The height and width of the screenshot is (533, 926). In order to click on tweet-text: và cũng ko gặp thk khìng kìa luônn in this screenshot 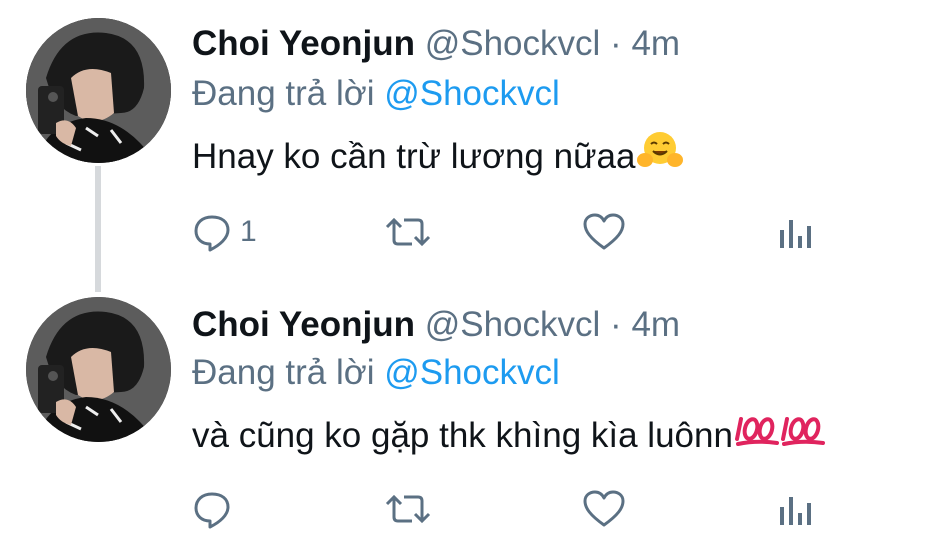, I will do `click(509, 437)`.